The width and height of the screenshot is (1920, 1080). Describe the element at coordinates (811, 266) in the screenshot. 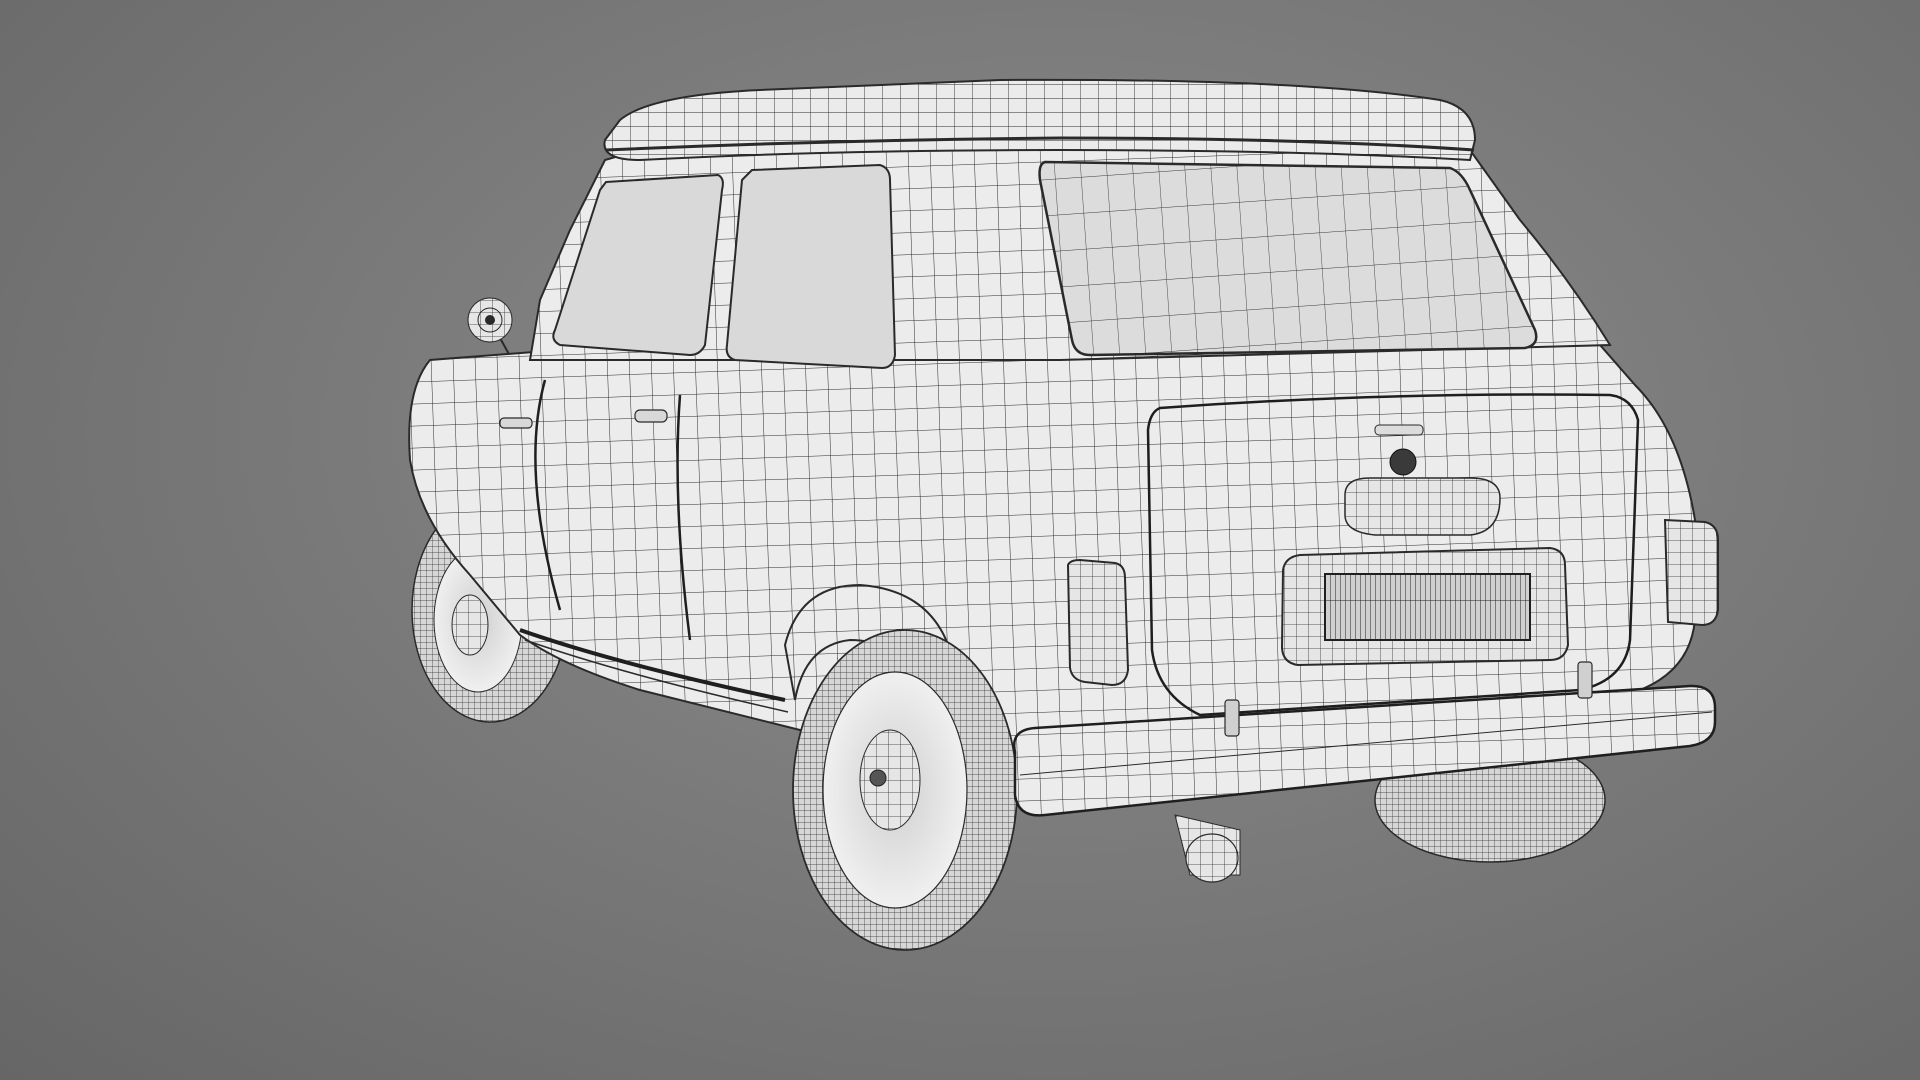

I see `side-window-front` at that location.